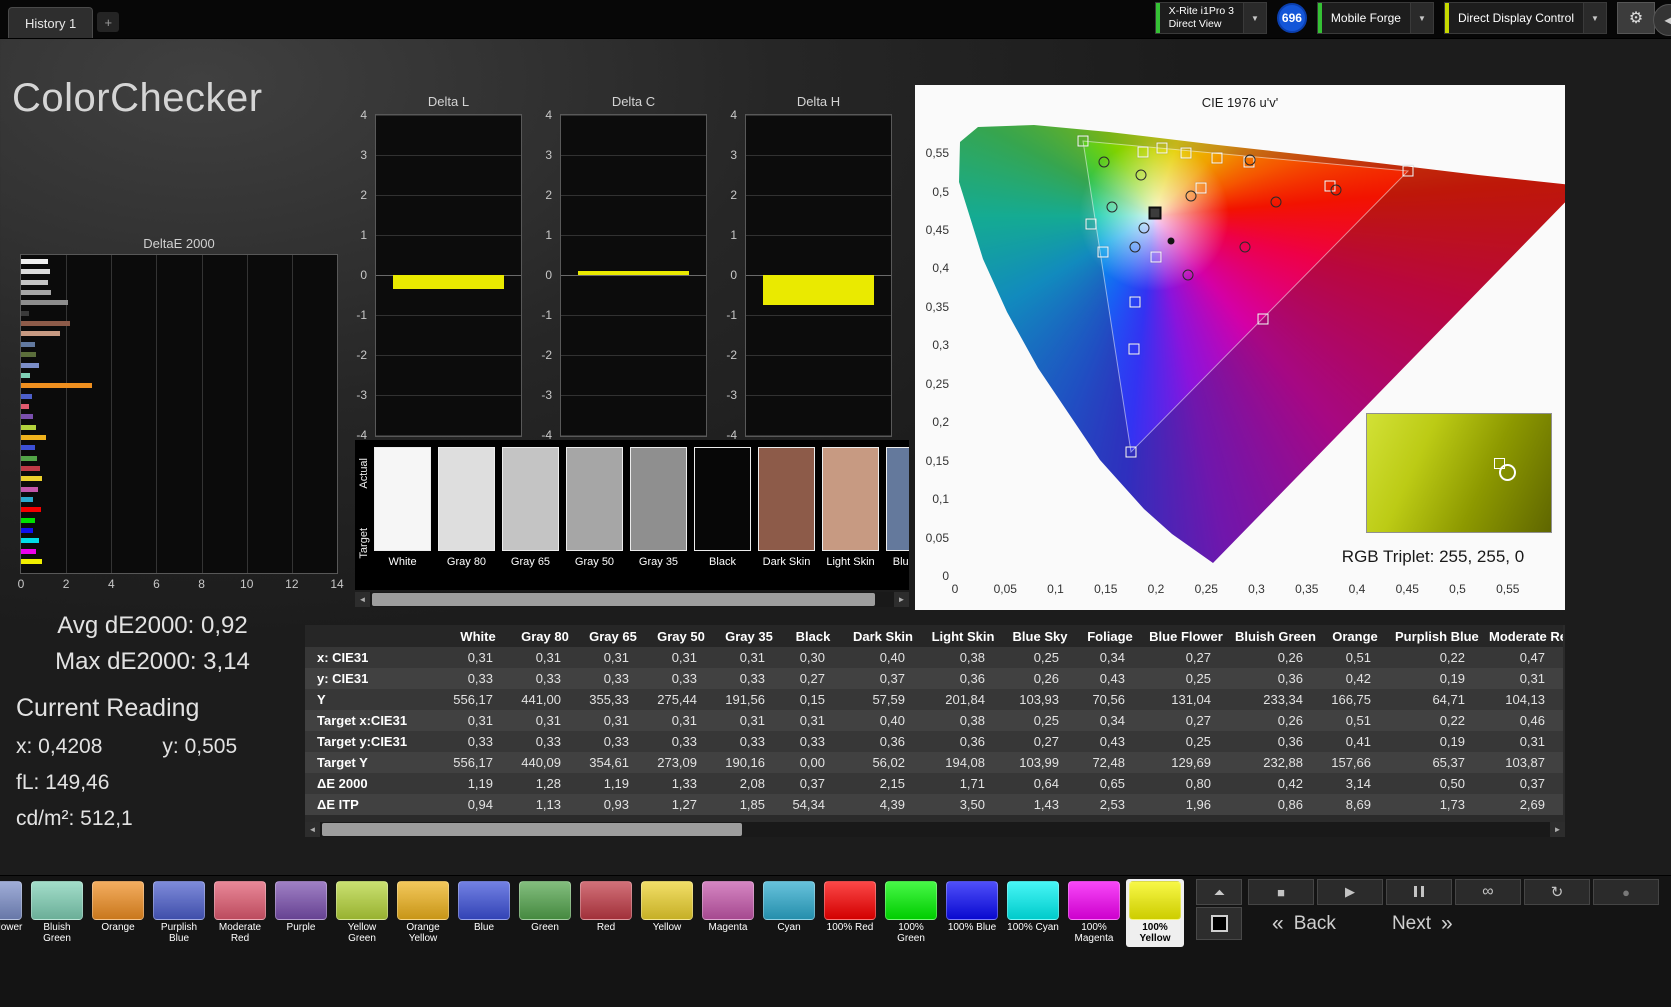 The height and width of the screenshot is (1007, 1671). What do you see at coordinates (466, 499) in the screenshot?
I see `swatch-color` at bounding box center [466, 499].